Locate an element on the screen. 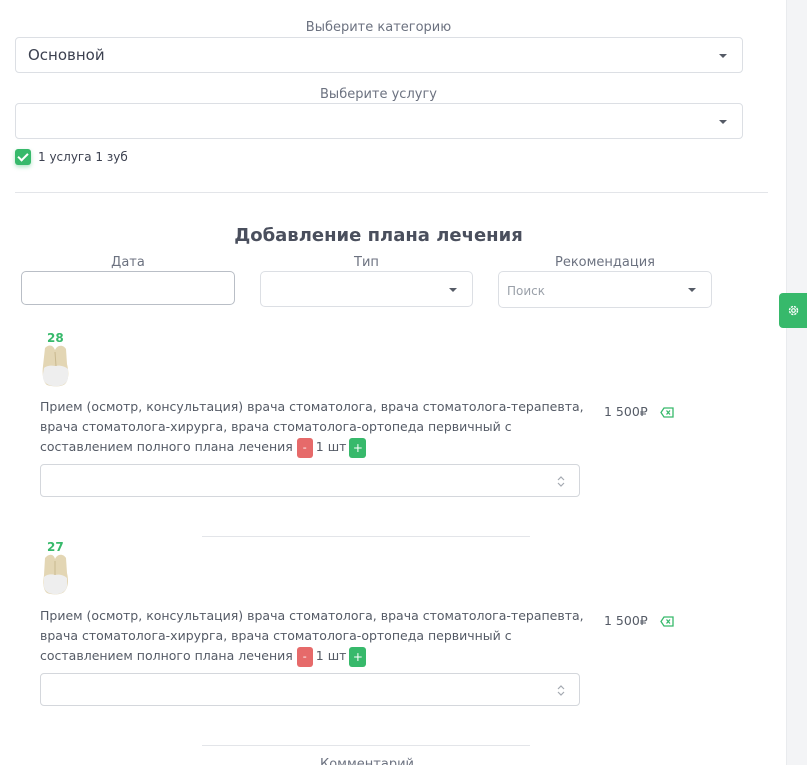  plan-title: Добавление плана лечения is located at coordinates (378, 235).